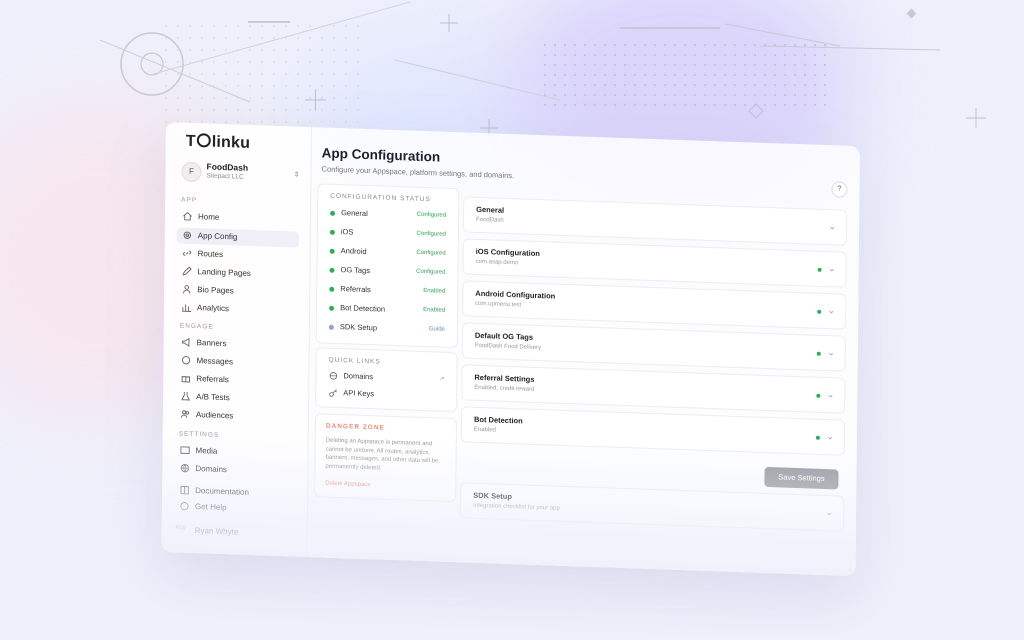 This screenshot has height=640, width=1024. What do you see at coordinates (655, 221) in the screenshot?
I see `config-card-general: General FoodDash ⌄` at bounding box center [655, 221].